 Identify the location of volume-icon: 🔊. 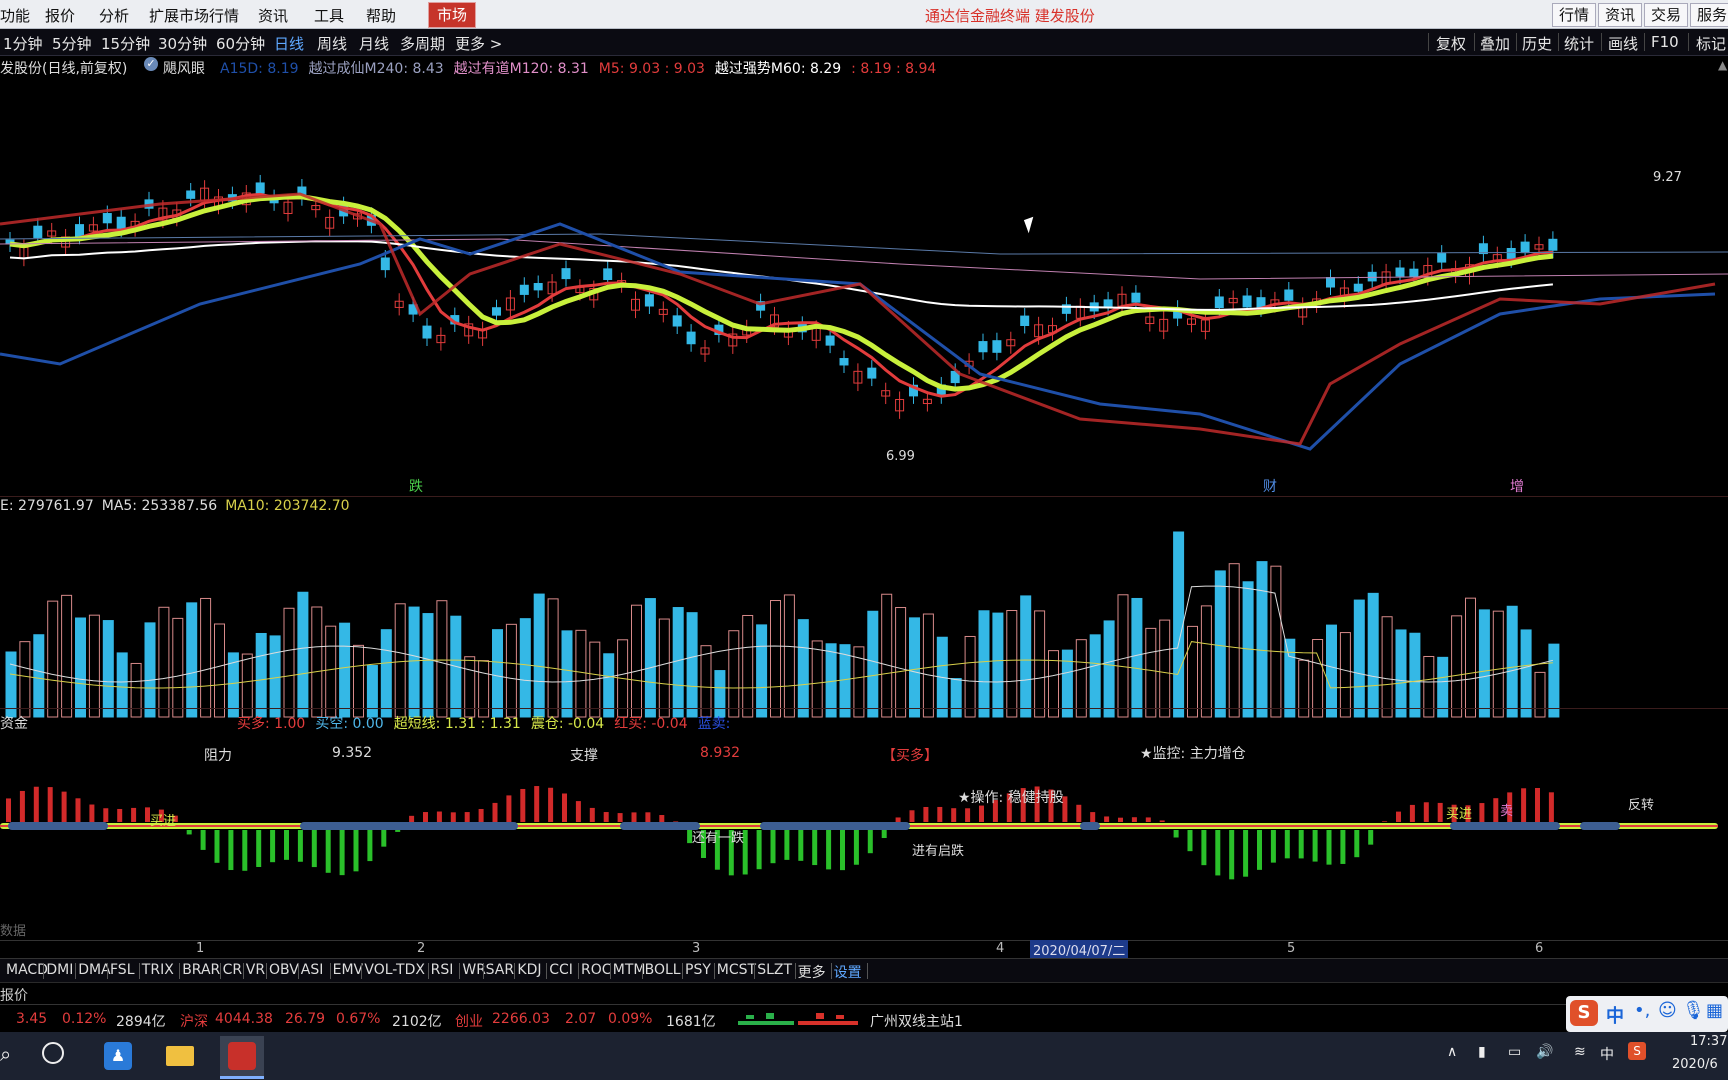
(1544, 1052).